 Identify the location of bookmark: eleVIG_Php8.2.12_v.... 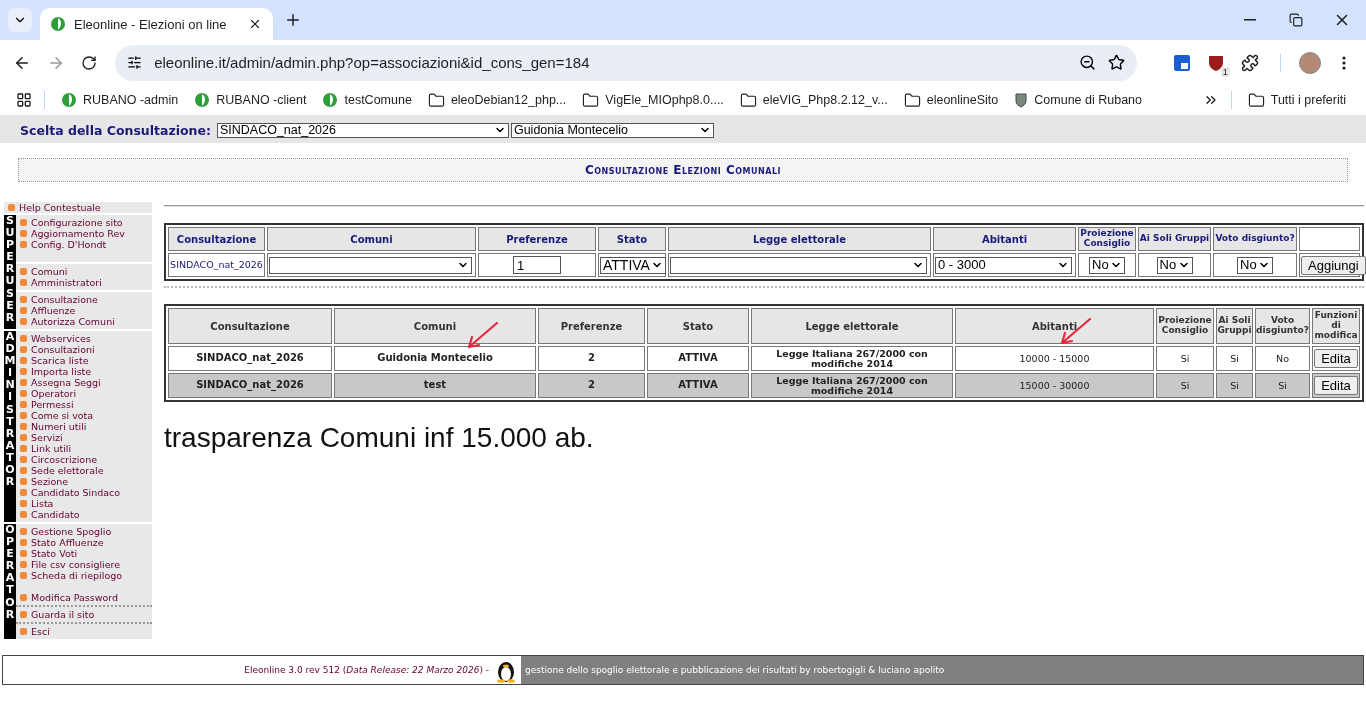
(813, 100).